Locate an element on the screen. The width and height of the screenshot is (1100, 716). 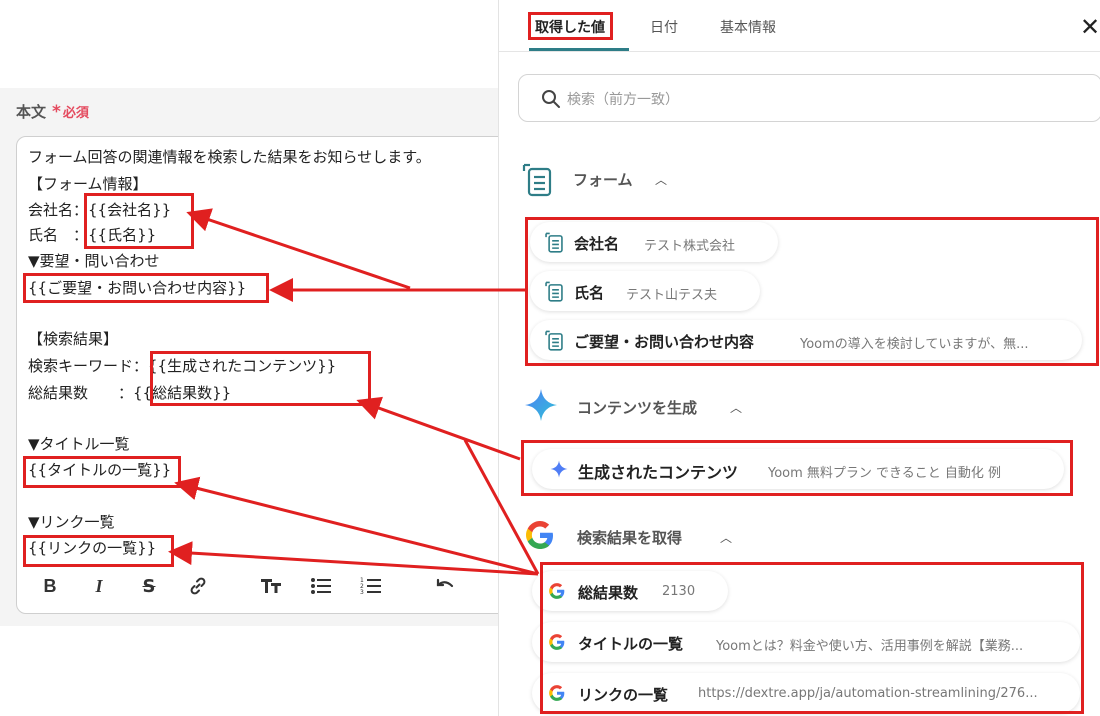
close-button: ✕ is located at coordinates (1090, 27).